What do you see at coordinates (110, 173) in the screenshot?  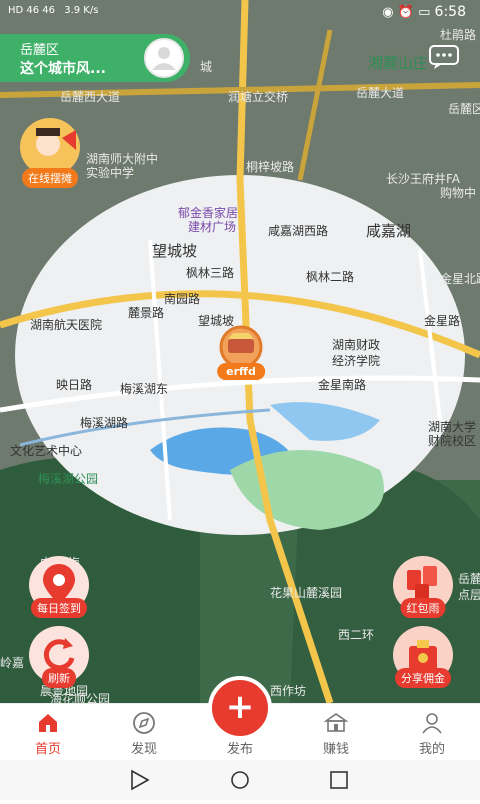 I see `map-label: 实验中学` at bounding box center [110, 173].